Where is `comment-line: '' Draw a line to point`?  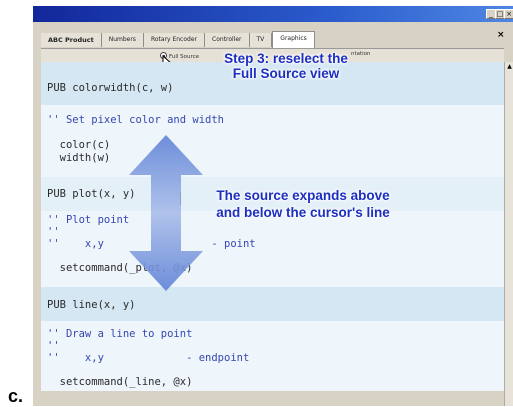 comment-line: '' Draw a line to point is located at coordinates (120, 334).